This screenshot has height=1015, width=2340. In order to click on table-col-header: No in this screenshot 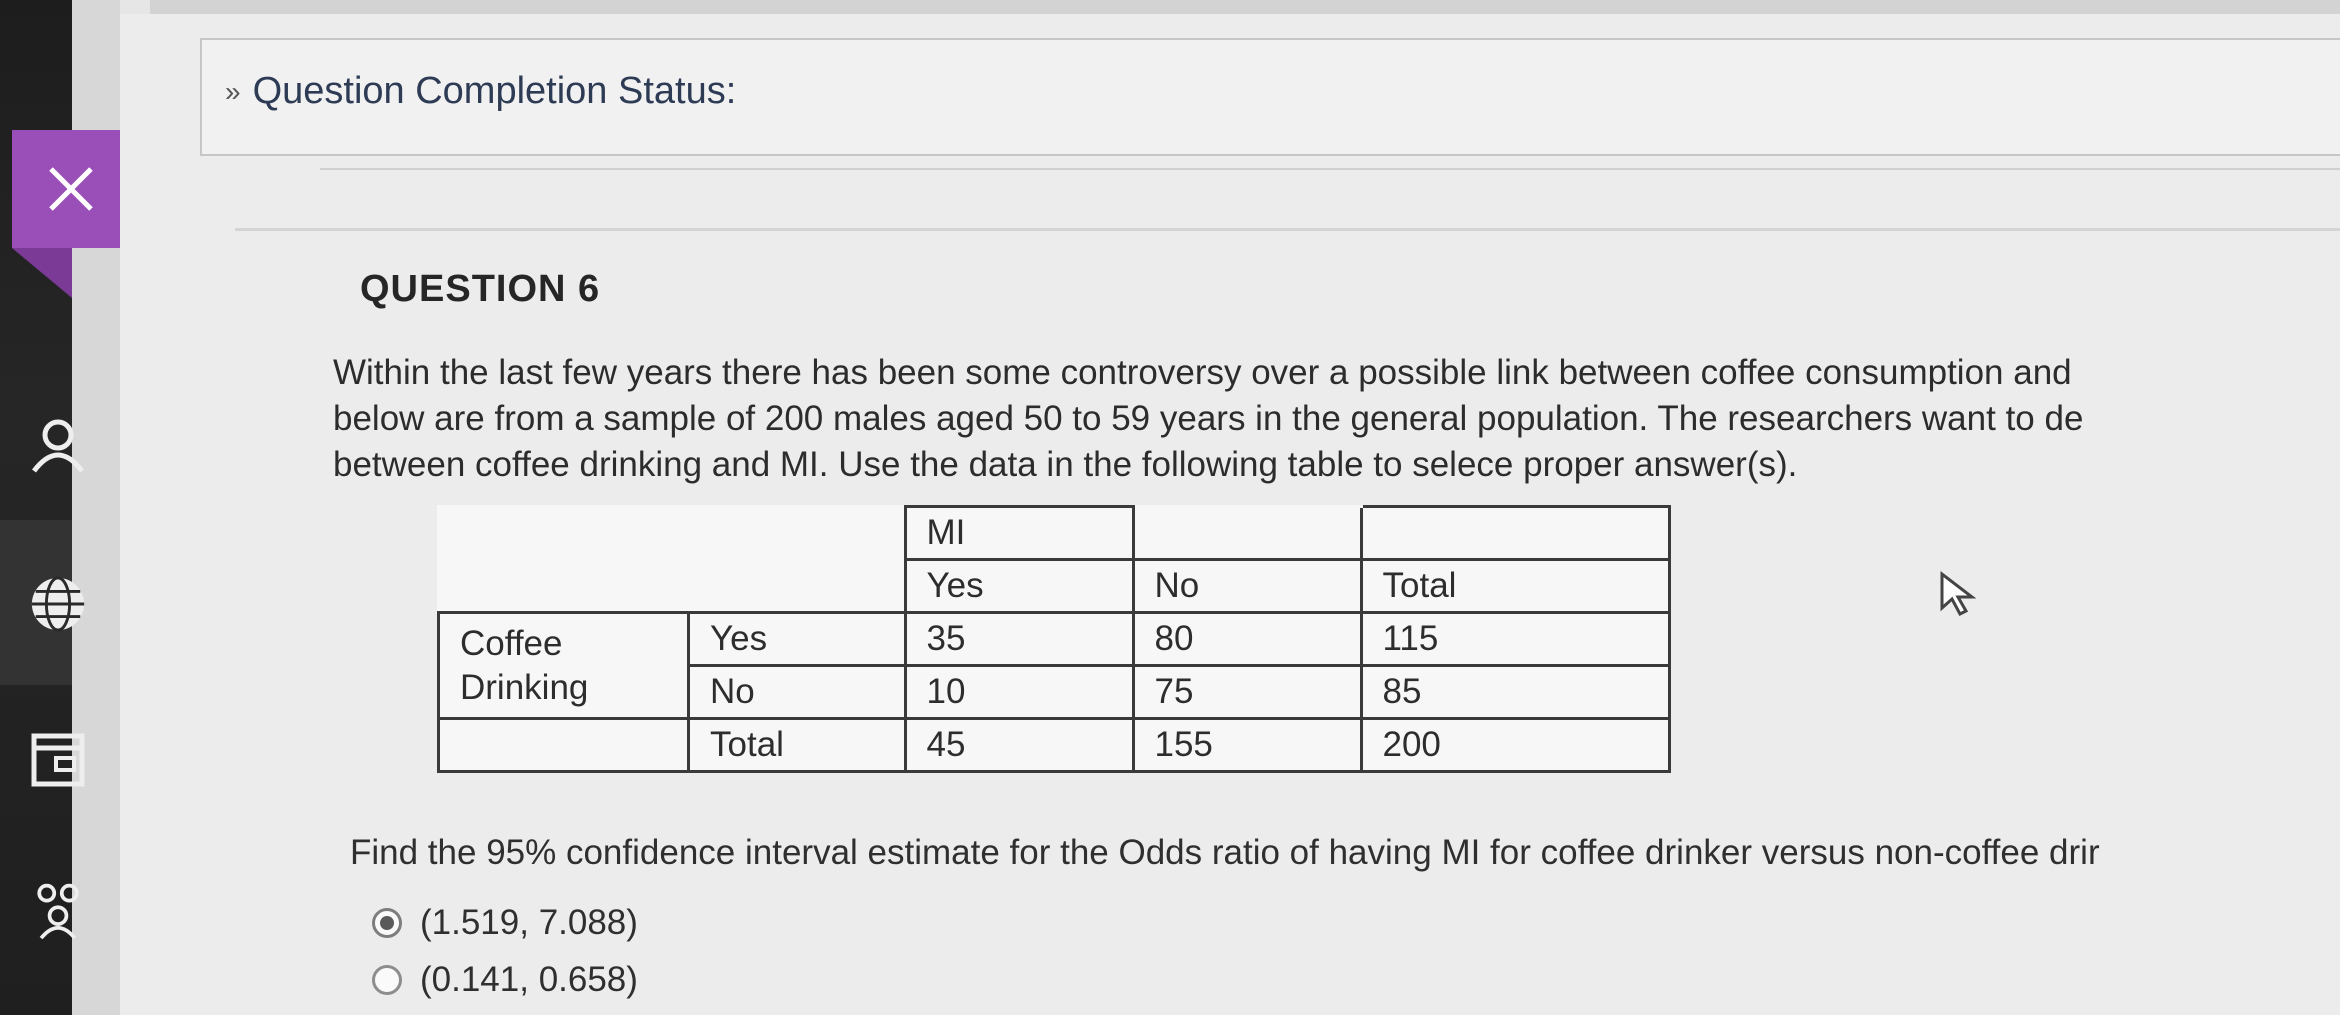, I will do `click(1247, 586)`.